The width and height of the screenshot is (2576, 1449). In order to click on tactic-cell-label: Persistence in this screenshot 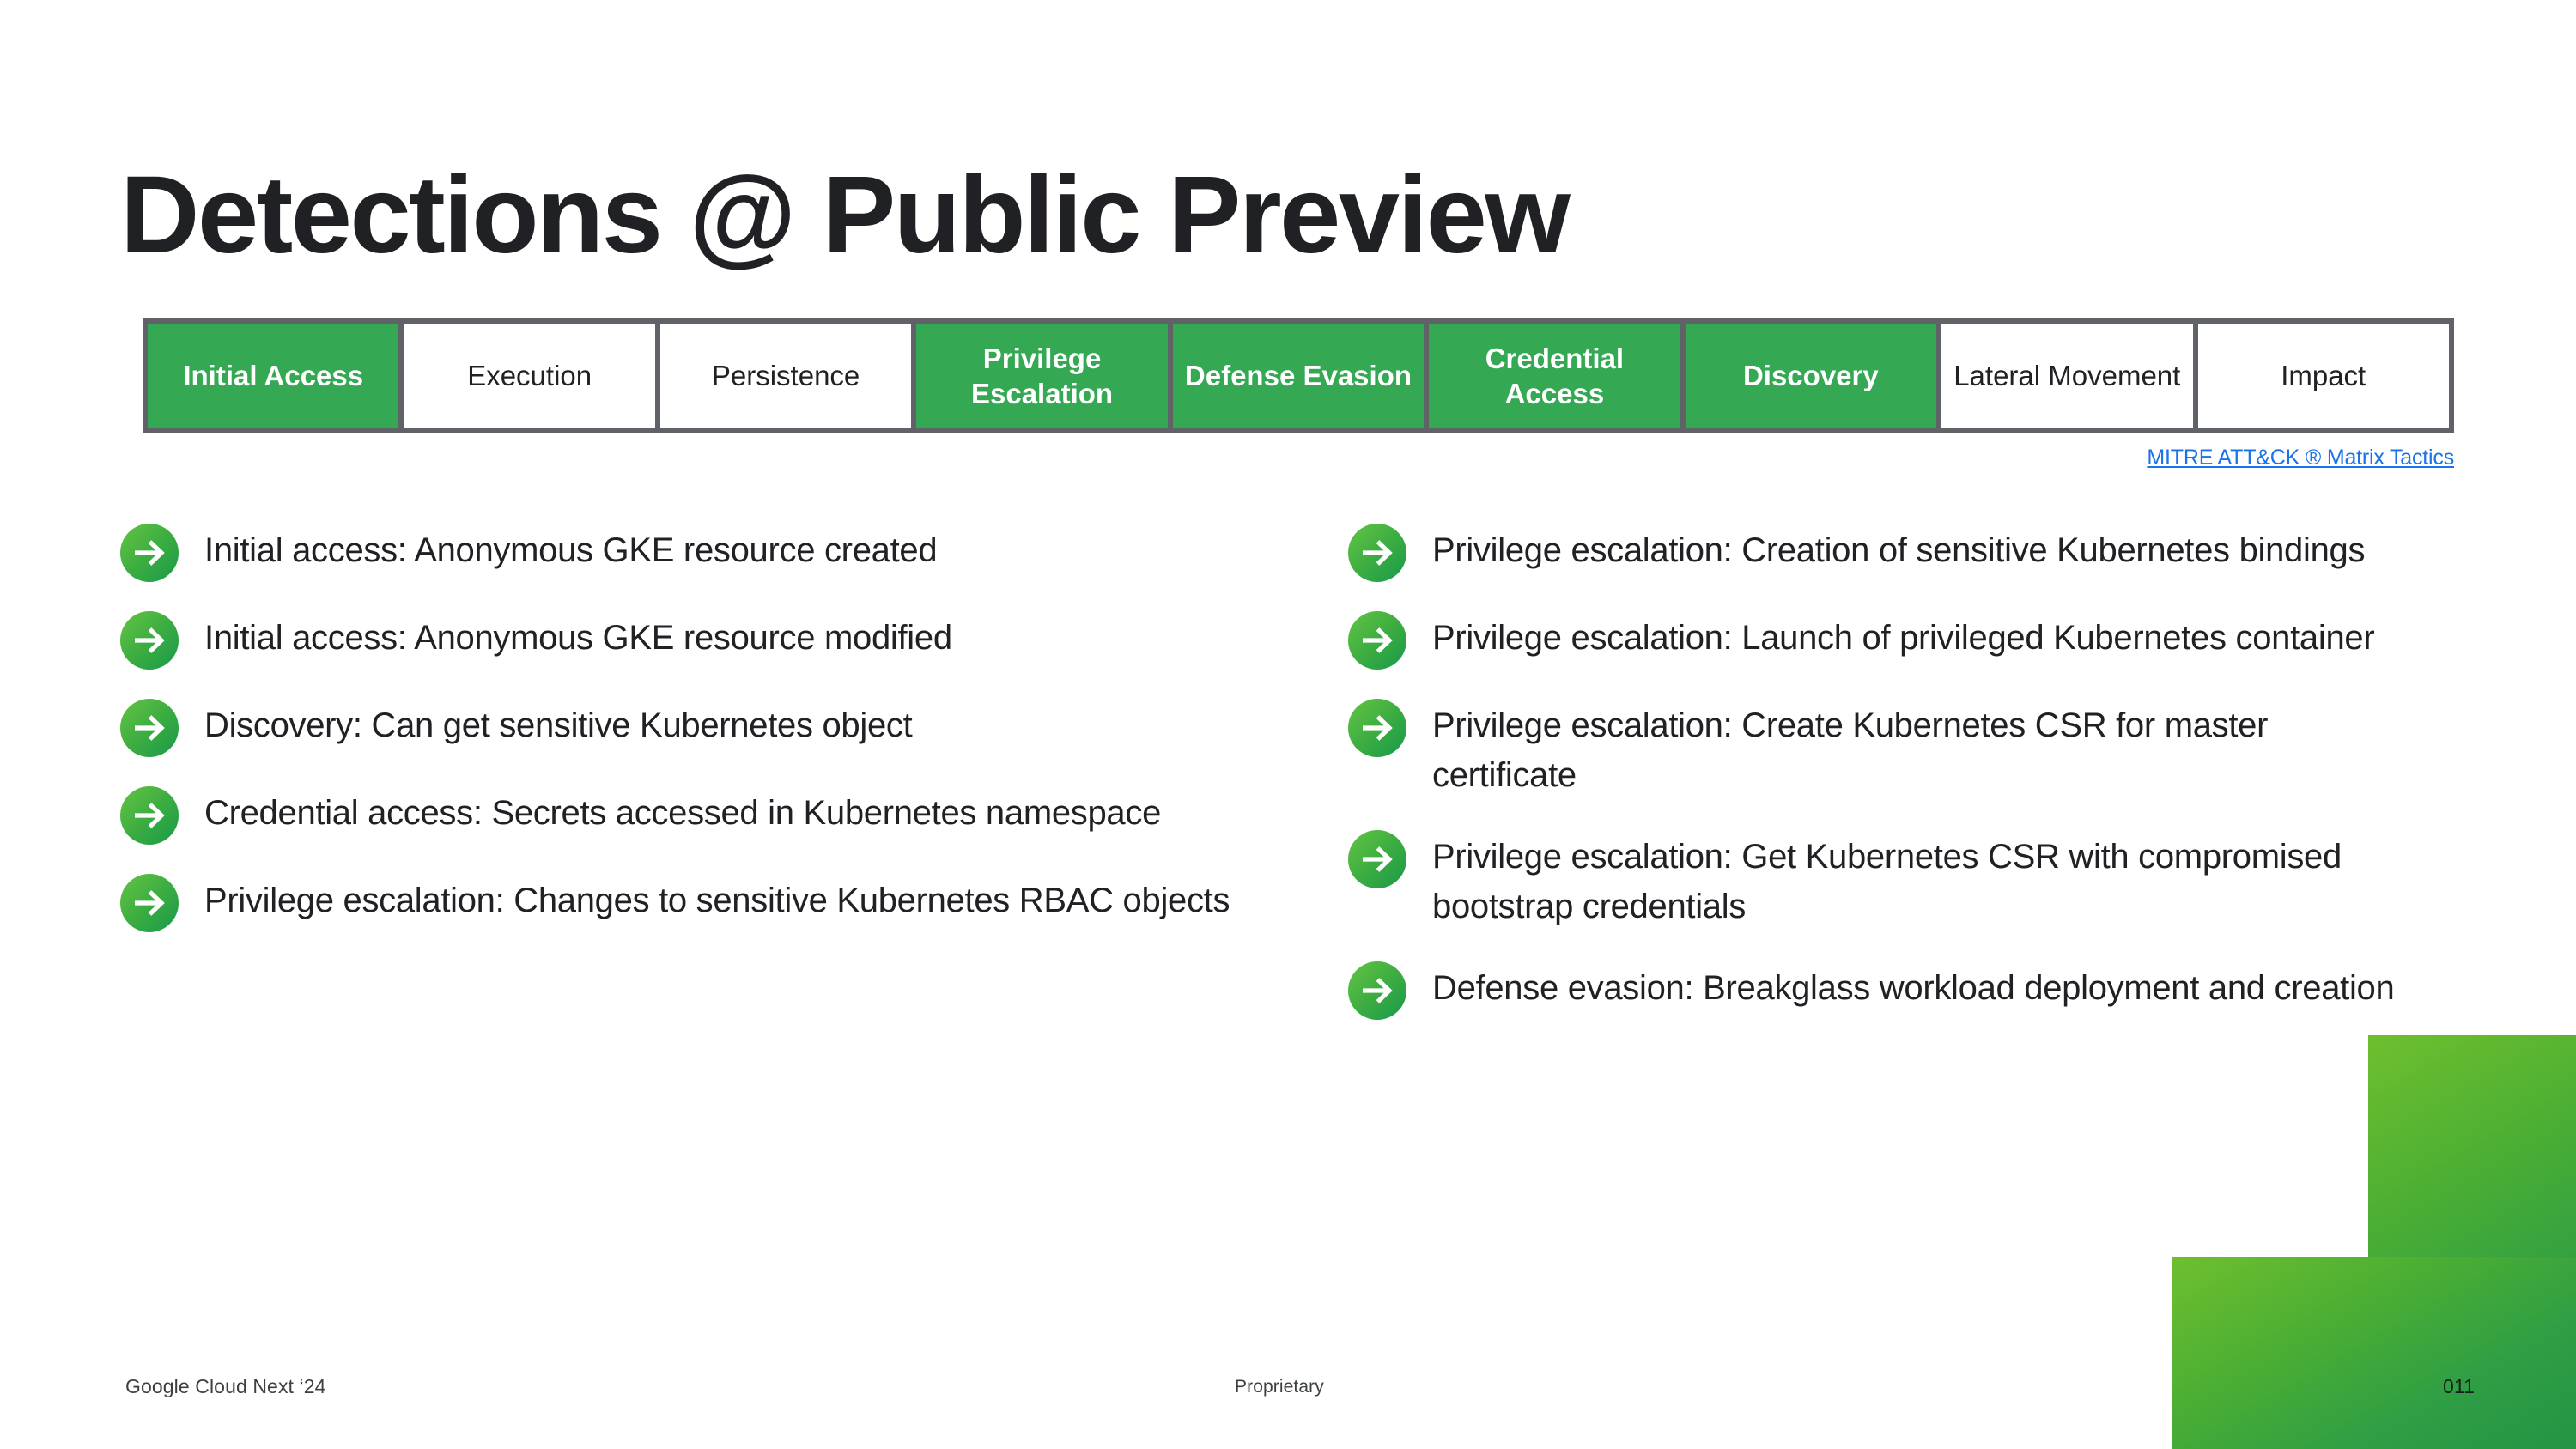, I will do `click(786, 376)`.